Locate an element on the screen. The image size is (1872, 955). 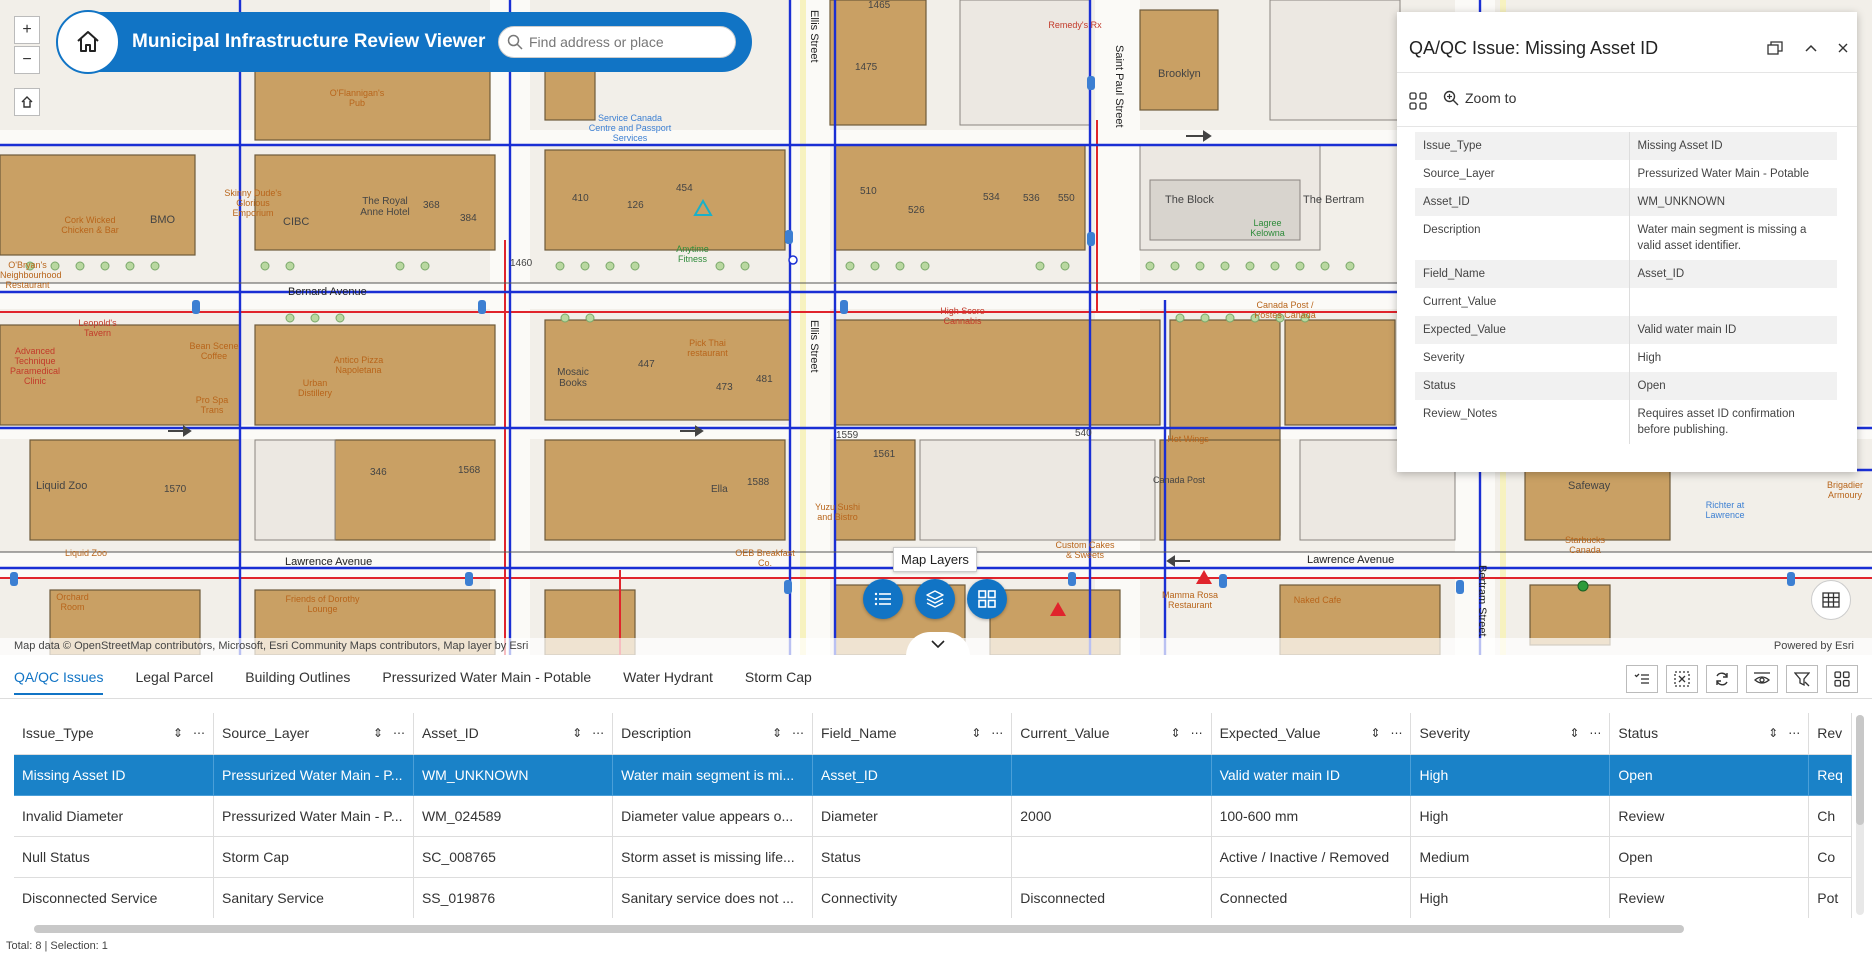
search-box is located at coordinates (617, 42).